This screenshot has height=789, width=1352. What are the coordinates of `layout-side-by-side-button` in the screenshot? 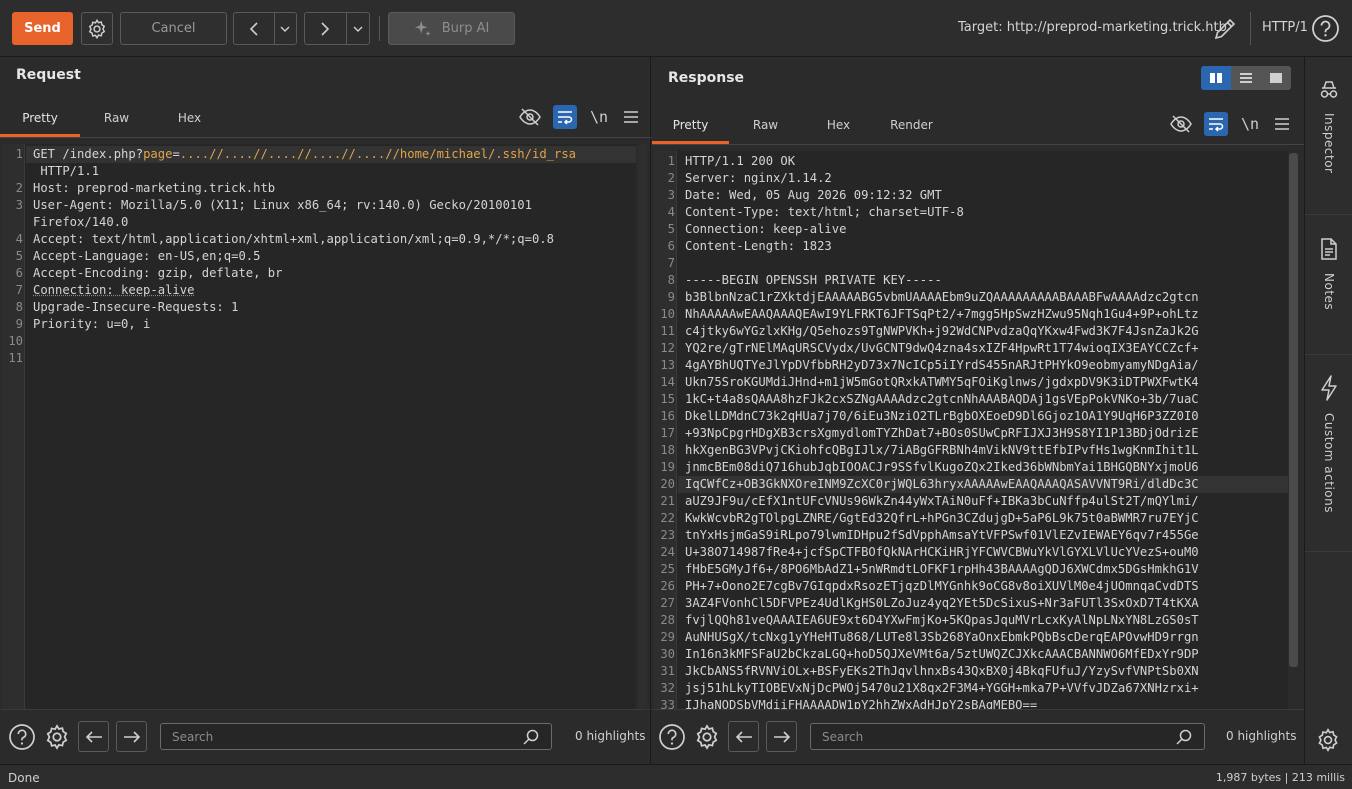 It's located at (1216, 78).